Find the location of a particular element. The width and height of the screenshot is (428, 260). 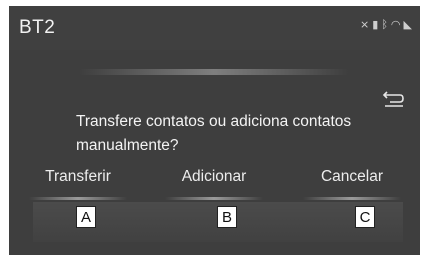

callout-b: B is located at coordinates (227, 217).